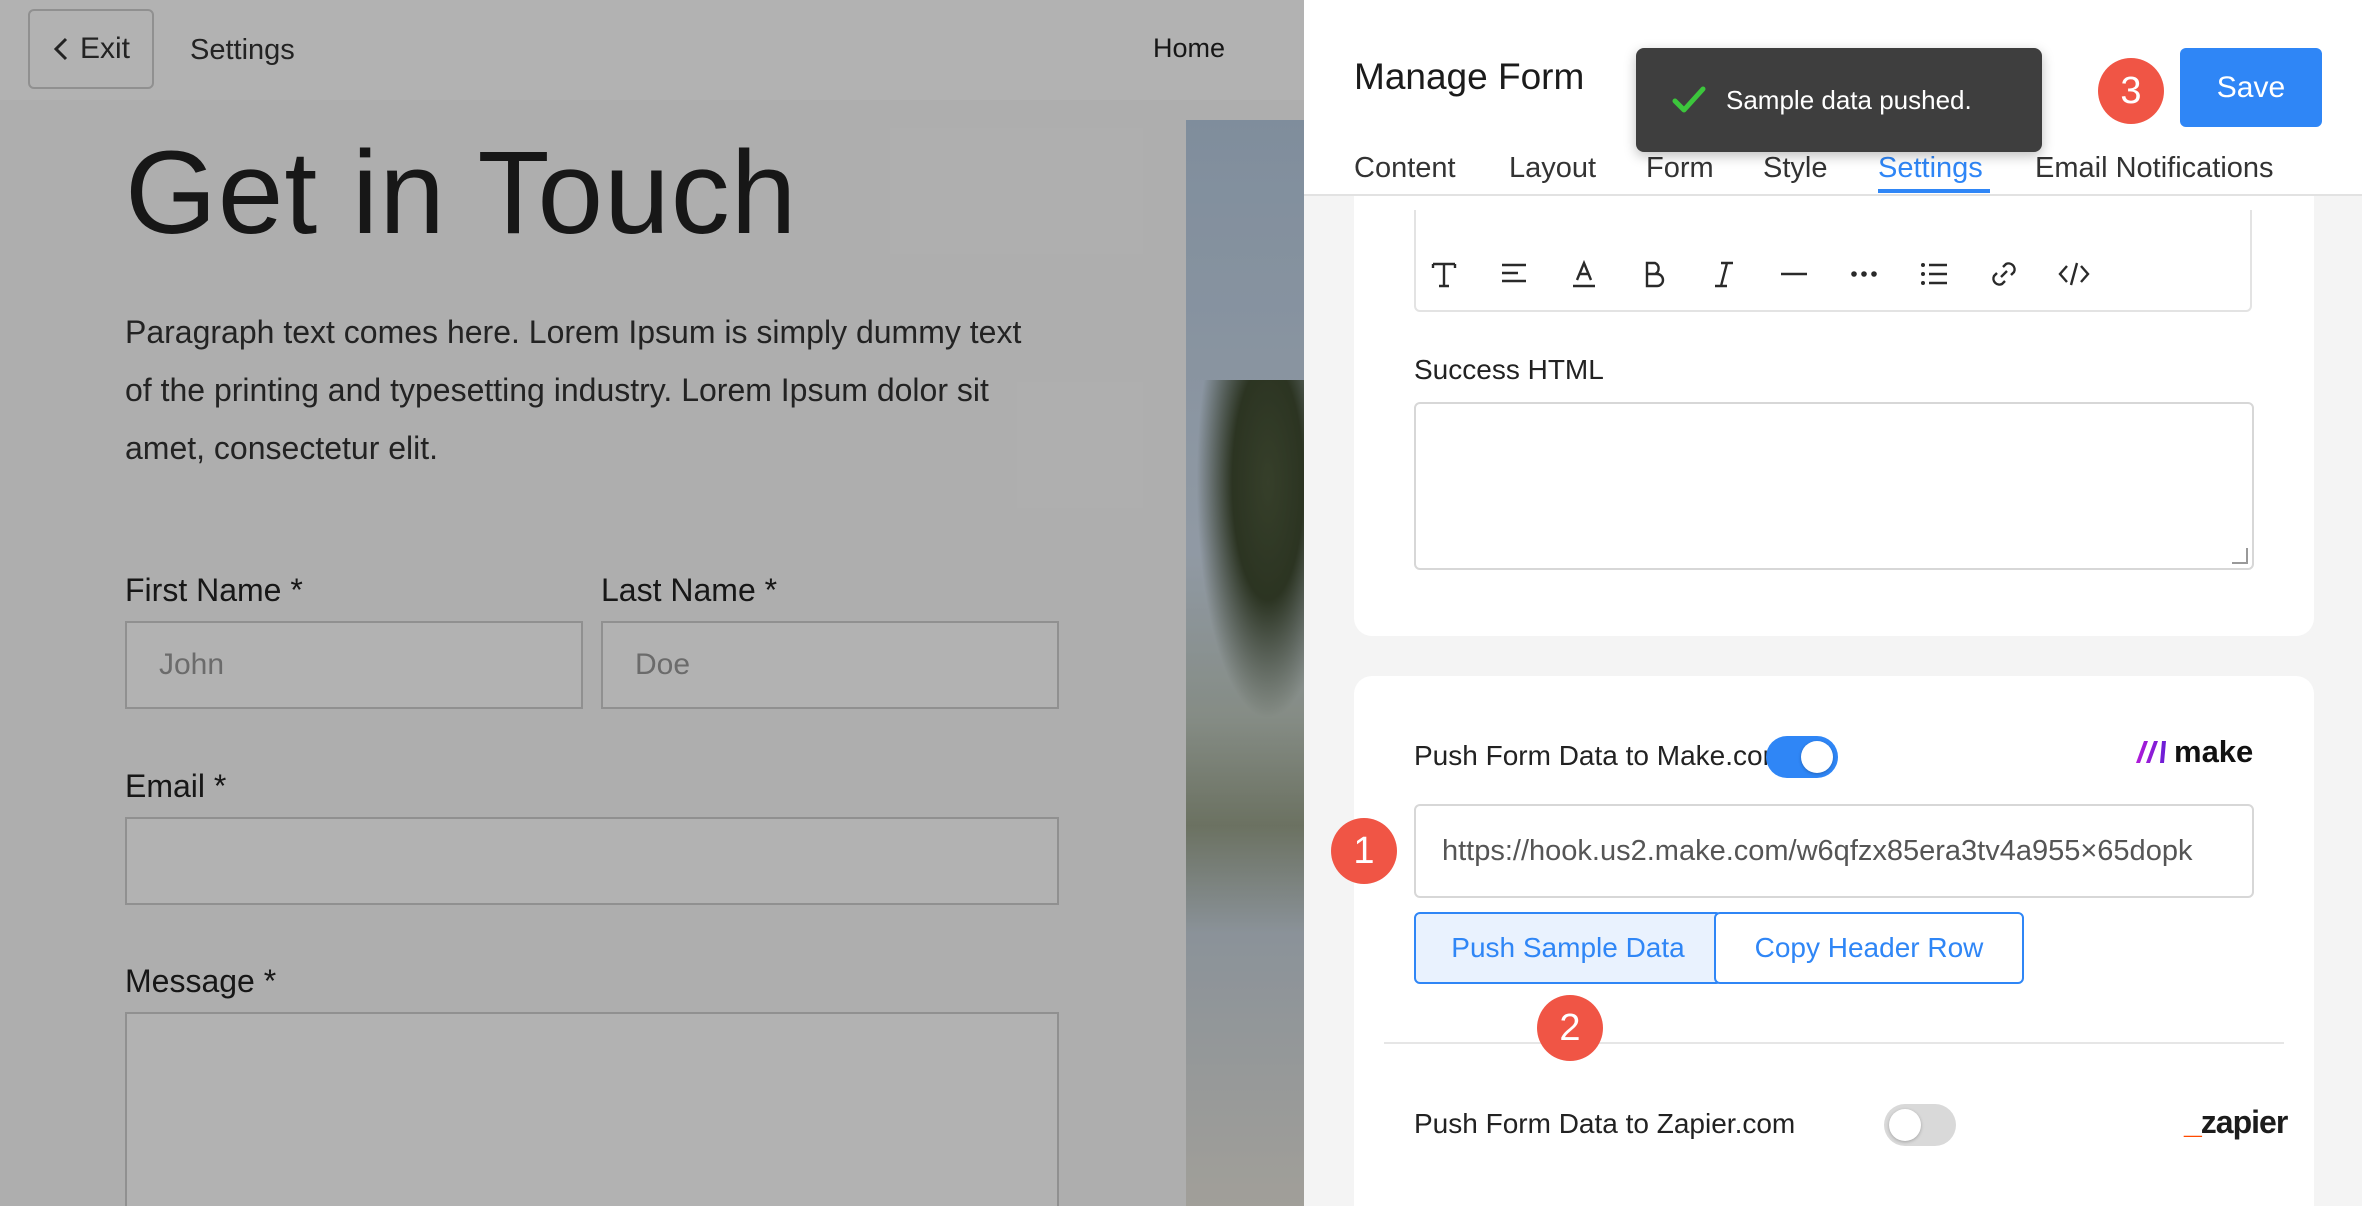 The image size is (2362, 1206). Describe the element at coordinates (1834, 1043) in the screenshot. I see `divider` at that location.